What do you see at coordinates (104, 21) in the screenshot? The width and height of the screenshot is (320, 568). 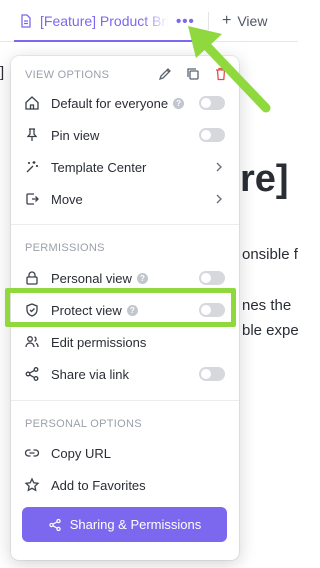 I see `tab-title: [Feature] Product Brief` at bounding box center [104, 21].